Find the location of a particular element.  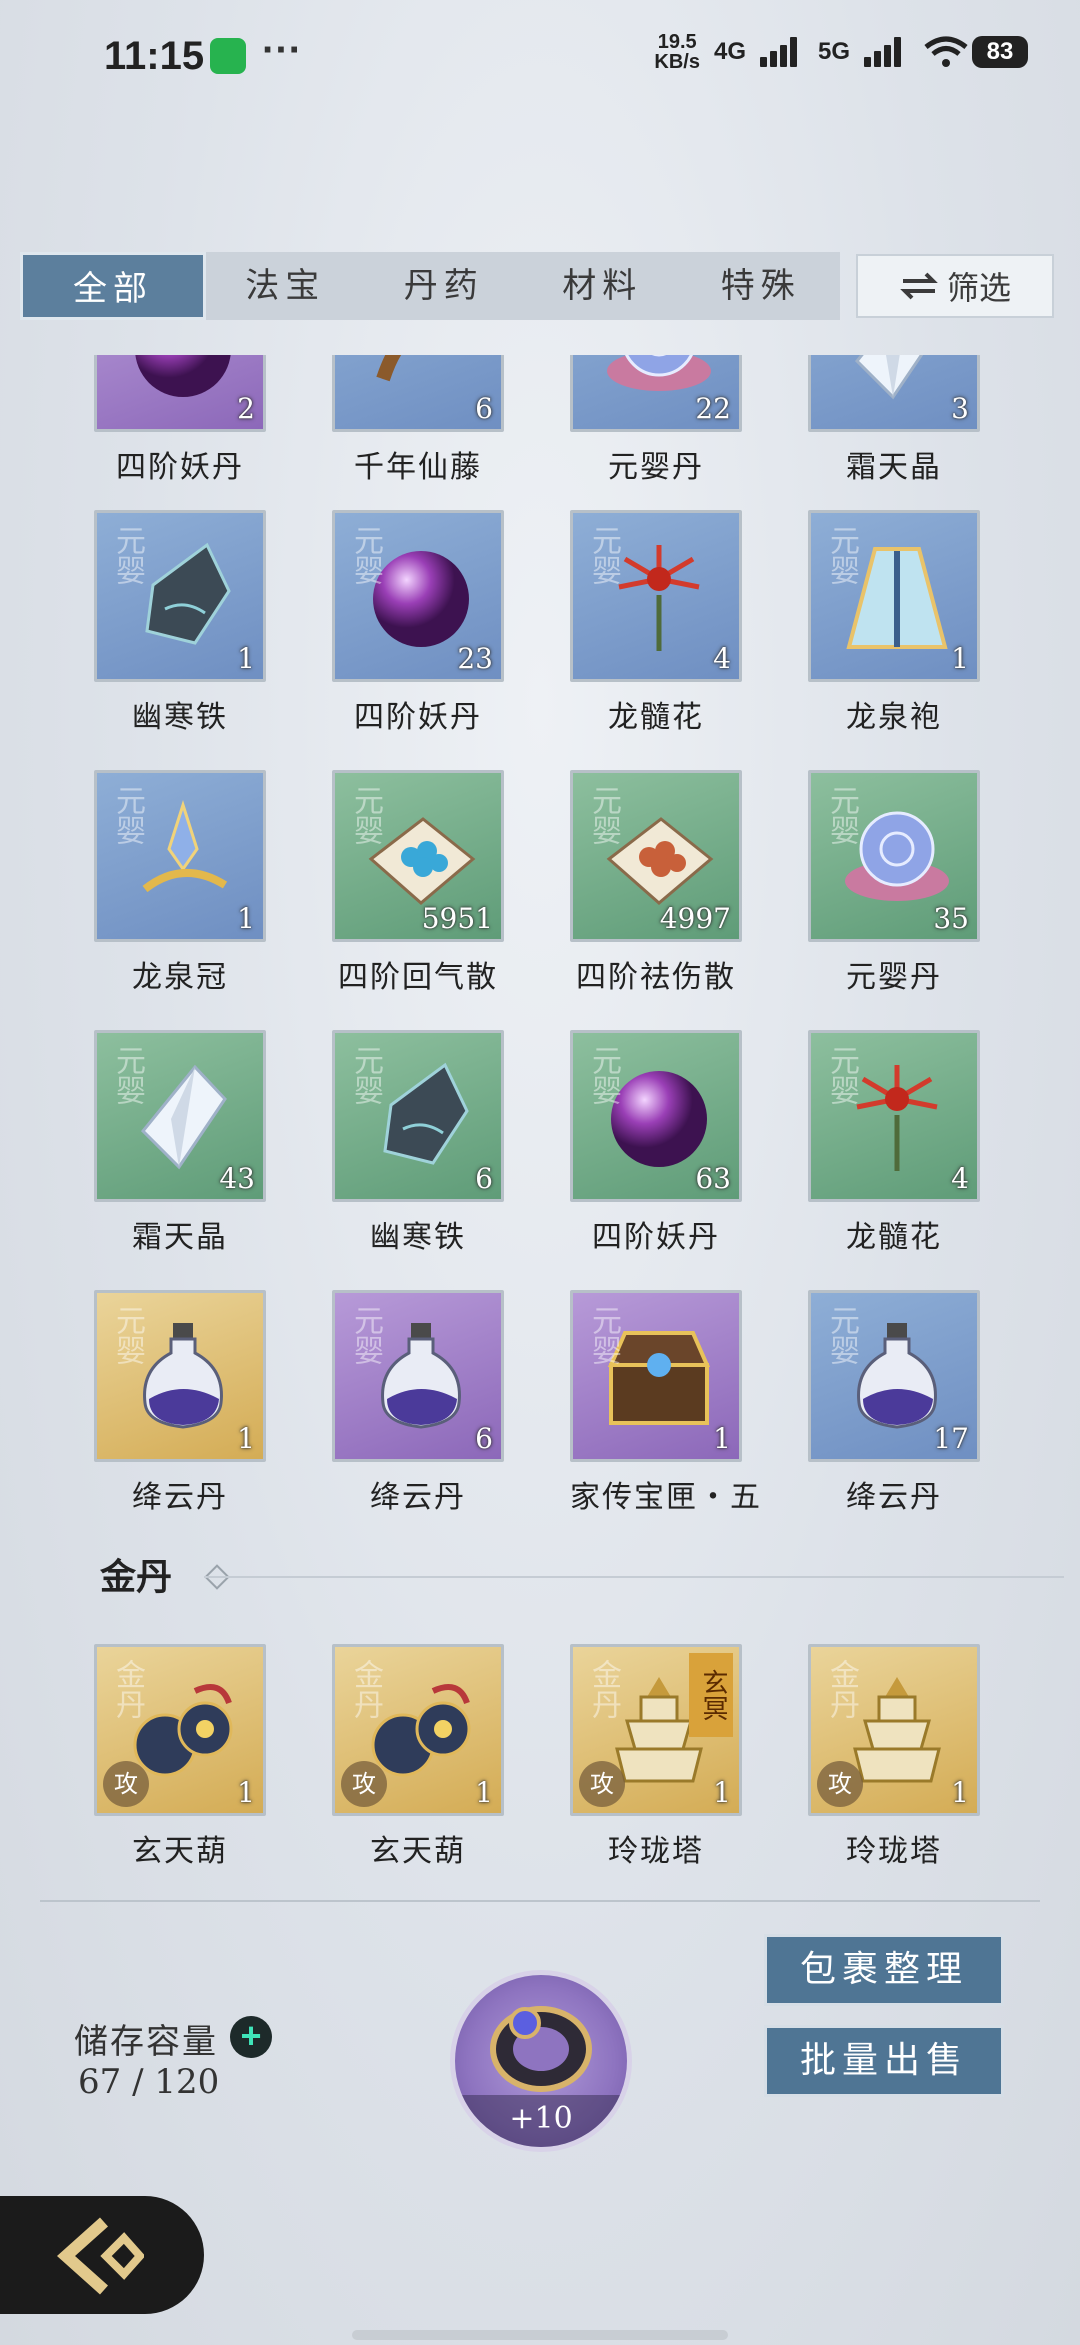

item-tile: 3 is located at coordinates (894, 393).